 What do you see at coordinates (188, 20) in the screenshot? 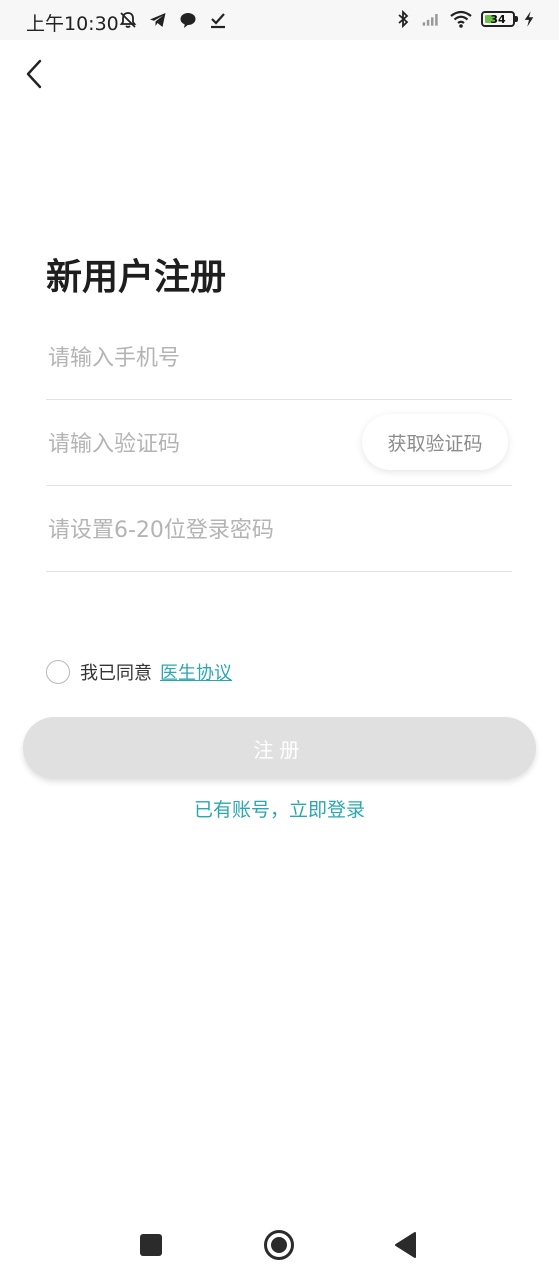
I see `chat-bubble-icon` at bounding box center [188, 20].